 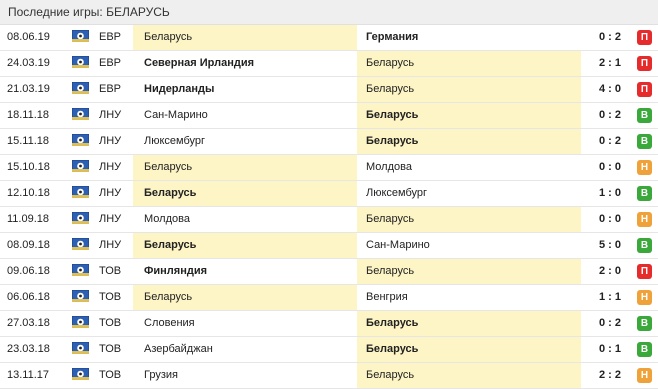 I want to click on match-row: 08.06.19 ЕВР Беларусь Германия 0 : 2 П, so click(x=329, y=38).